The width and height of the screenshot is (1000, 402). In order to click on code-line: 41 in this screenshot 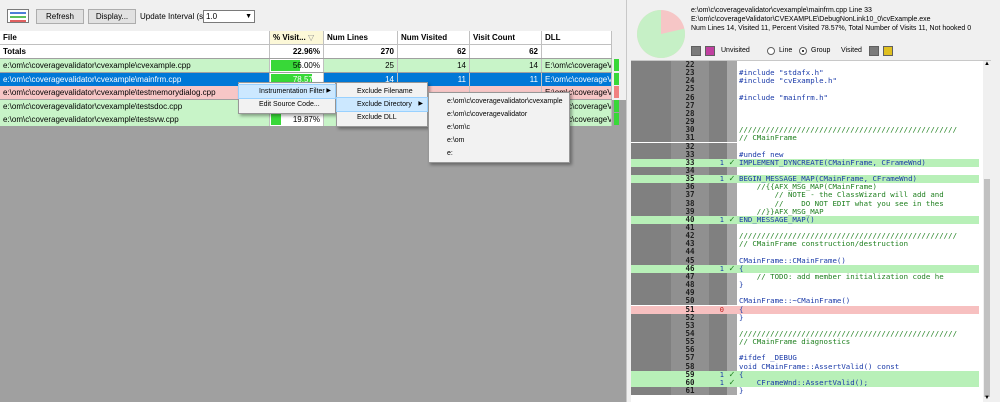, I will do `click(805, 228)`.